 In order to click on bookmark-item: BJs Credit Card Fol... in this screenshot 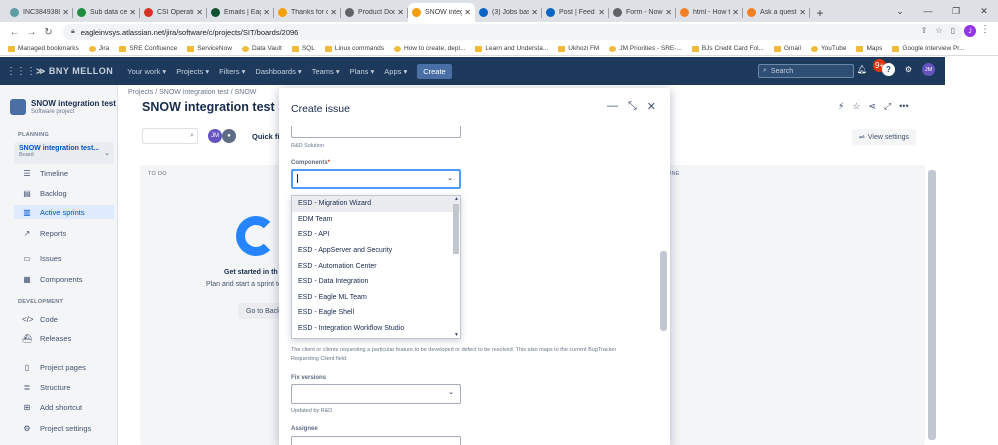, I will do `click(727, 48)`.